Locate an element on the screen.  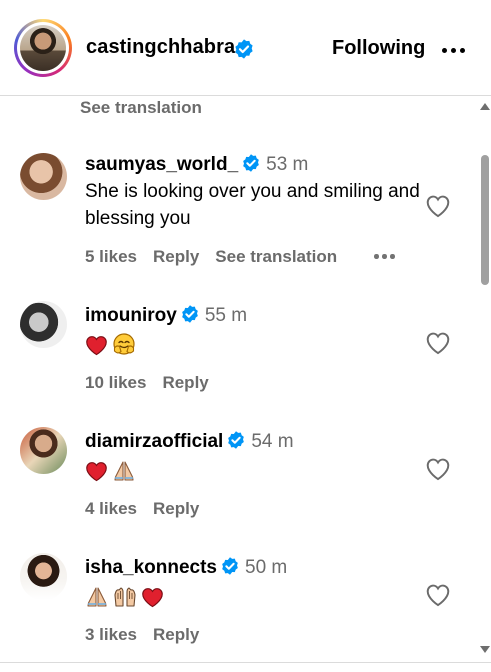
comment-actions: 5 likes Reply See translation is located at coordinates (219, 257).